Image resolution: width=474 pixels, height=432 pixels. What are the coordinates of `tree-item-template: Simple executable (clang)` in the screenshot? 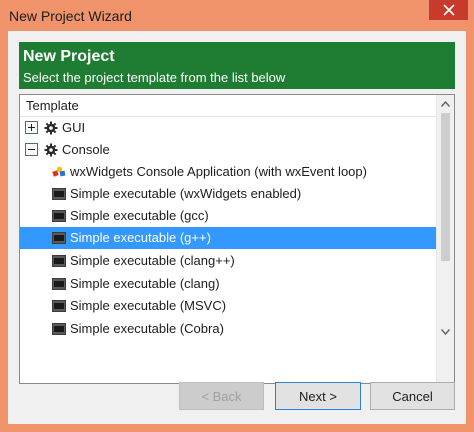 It's located at (228, 284).